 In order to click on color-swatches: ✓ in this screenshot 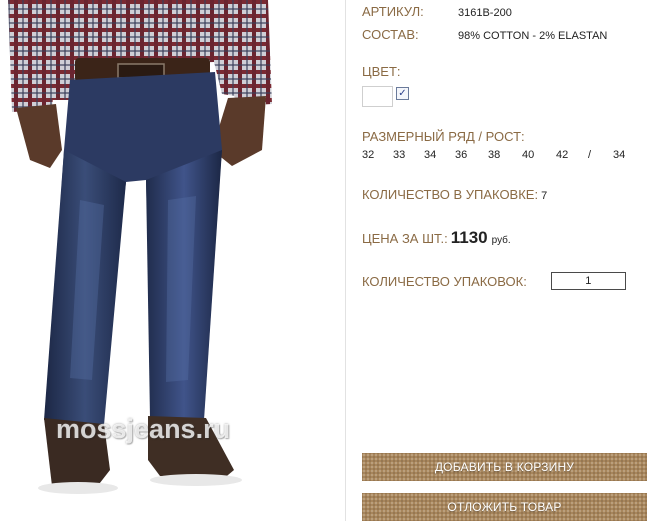, I will do `click(385, 96)`.